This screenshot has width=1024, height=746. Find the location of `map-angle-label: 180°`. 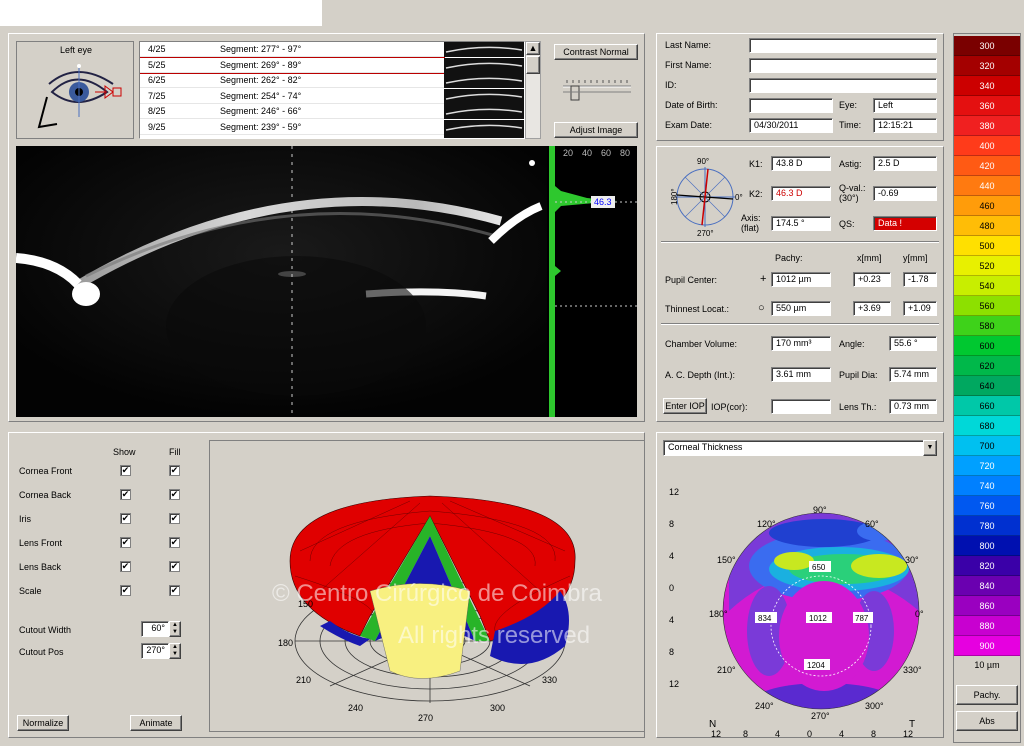

map-angle-label: 180° is located at coordinates (718, 614).